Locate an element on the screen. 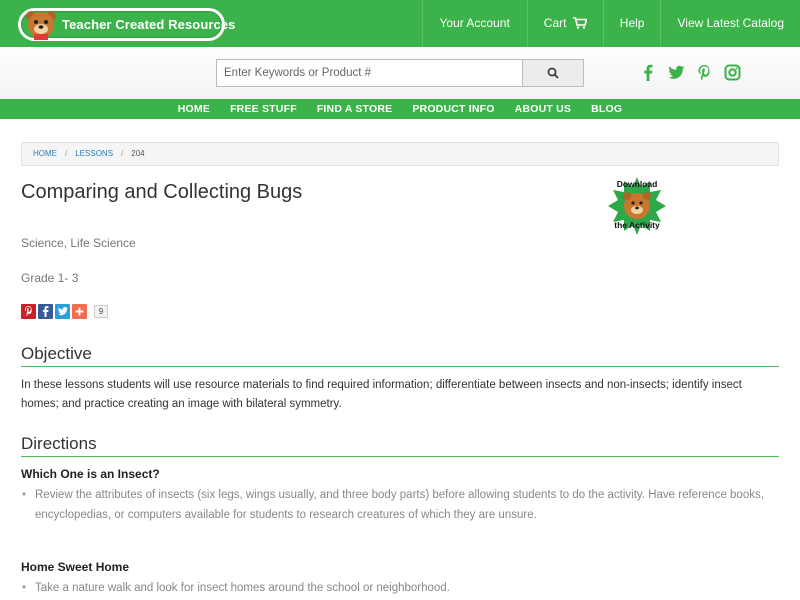 Image resolution: width=800 pixels, height=600 pixels. search-band is located at coordinates (400, 73).